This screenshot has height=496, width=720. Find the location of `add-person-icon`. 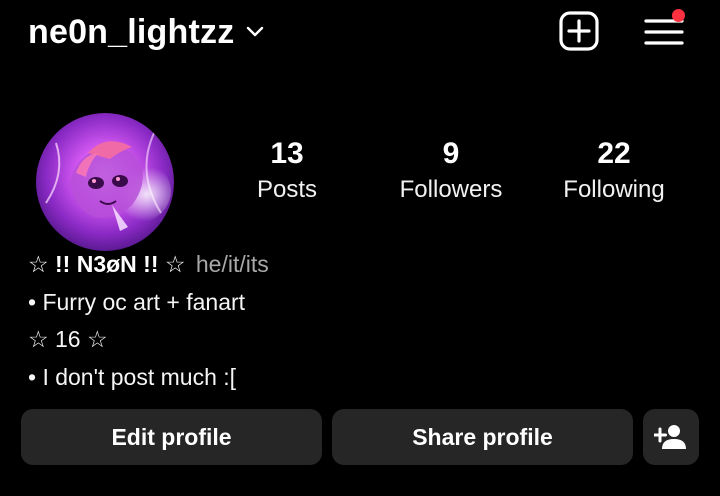

add-person-icon is located at coordinates (670, 437).